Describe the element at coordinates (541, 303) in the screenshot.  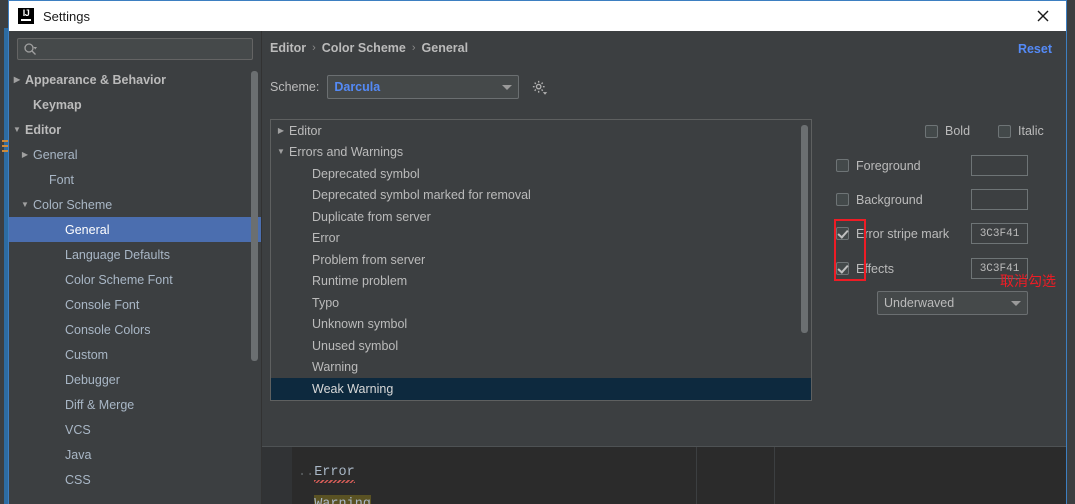
I see `attribute-item-typo: Typo` at that location.